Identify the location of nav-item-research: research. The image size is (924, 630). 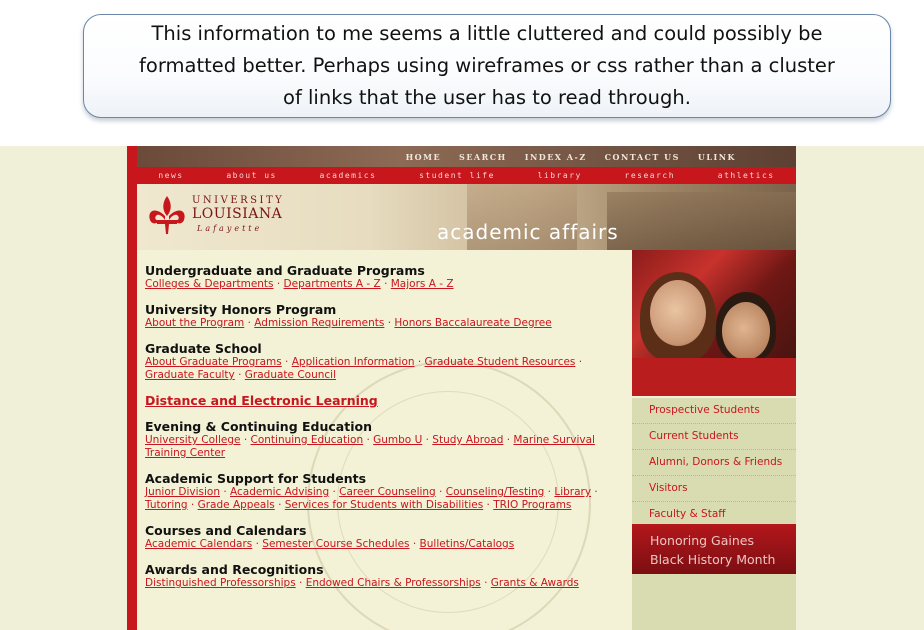
(650, 175).